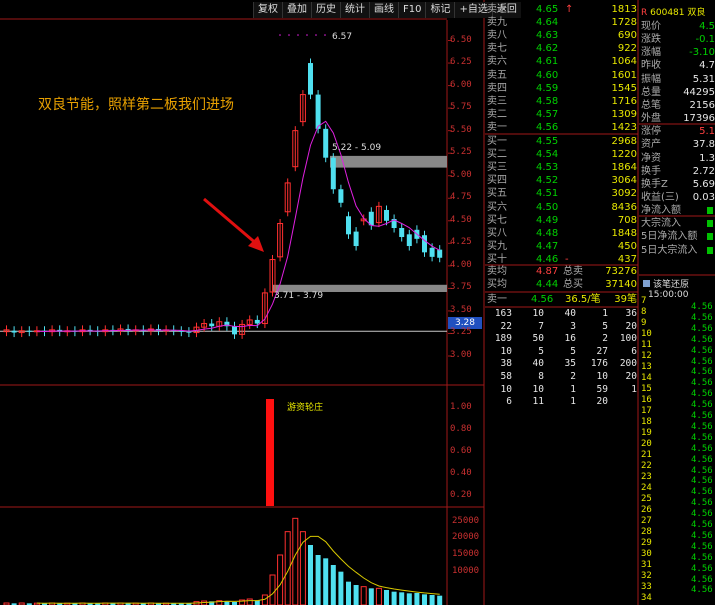  Describe the element at coordinates (497, 284) in the screenshot. I see `summary-label: 买均` at that location.